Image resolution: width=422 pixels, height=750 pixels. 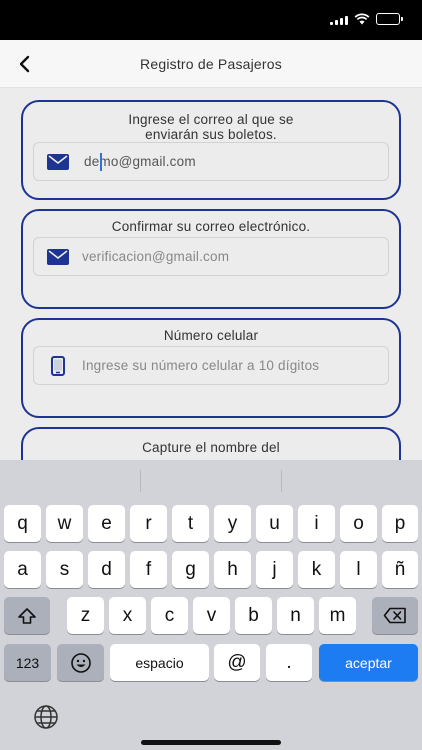 I want to click on backspace-icon, so click(x=394, y=615).